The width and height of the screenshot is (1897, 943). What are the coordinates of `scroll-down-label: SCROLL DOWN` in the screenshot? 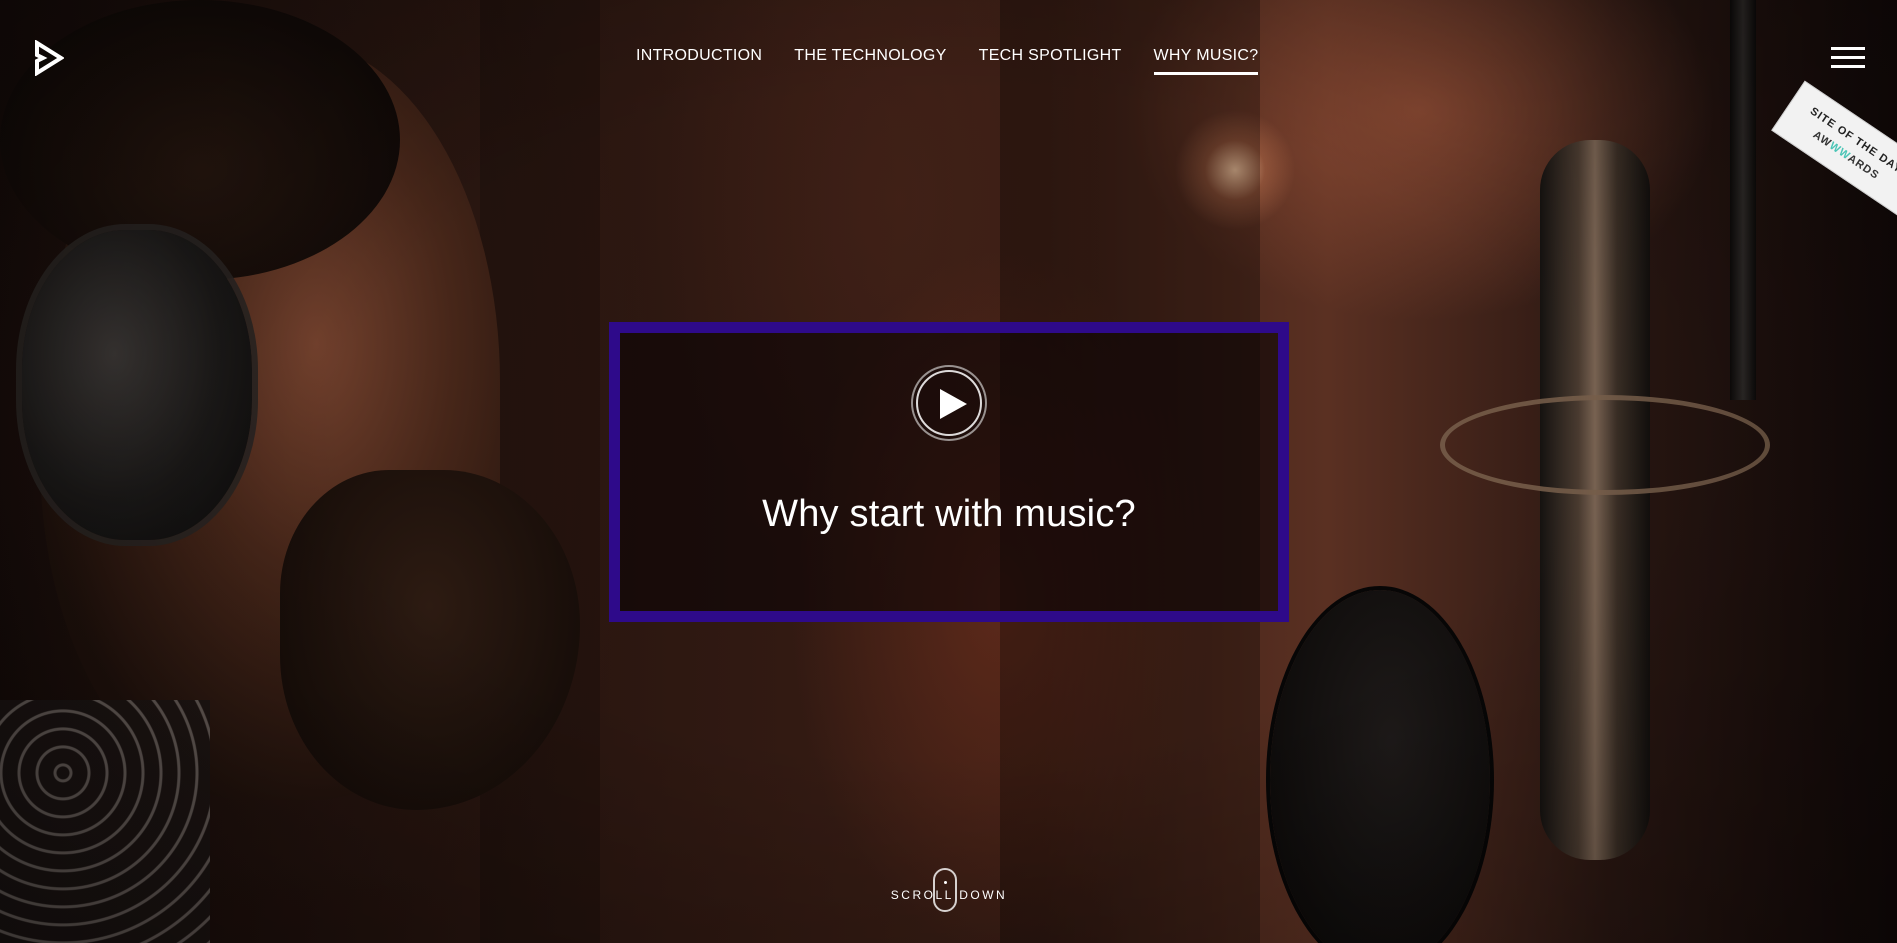 It's located at (949, 895).